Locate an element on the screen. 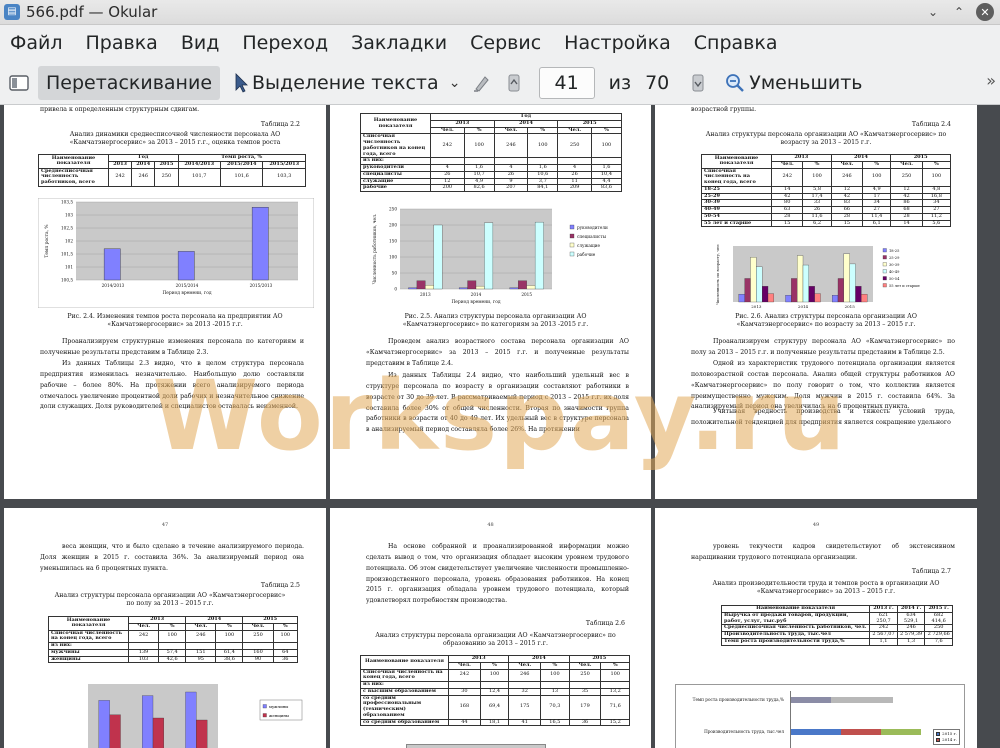 The width and height of the screenshot is (1000, 748). table-cell: 179 is located at coordinates (585, 707).